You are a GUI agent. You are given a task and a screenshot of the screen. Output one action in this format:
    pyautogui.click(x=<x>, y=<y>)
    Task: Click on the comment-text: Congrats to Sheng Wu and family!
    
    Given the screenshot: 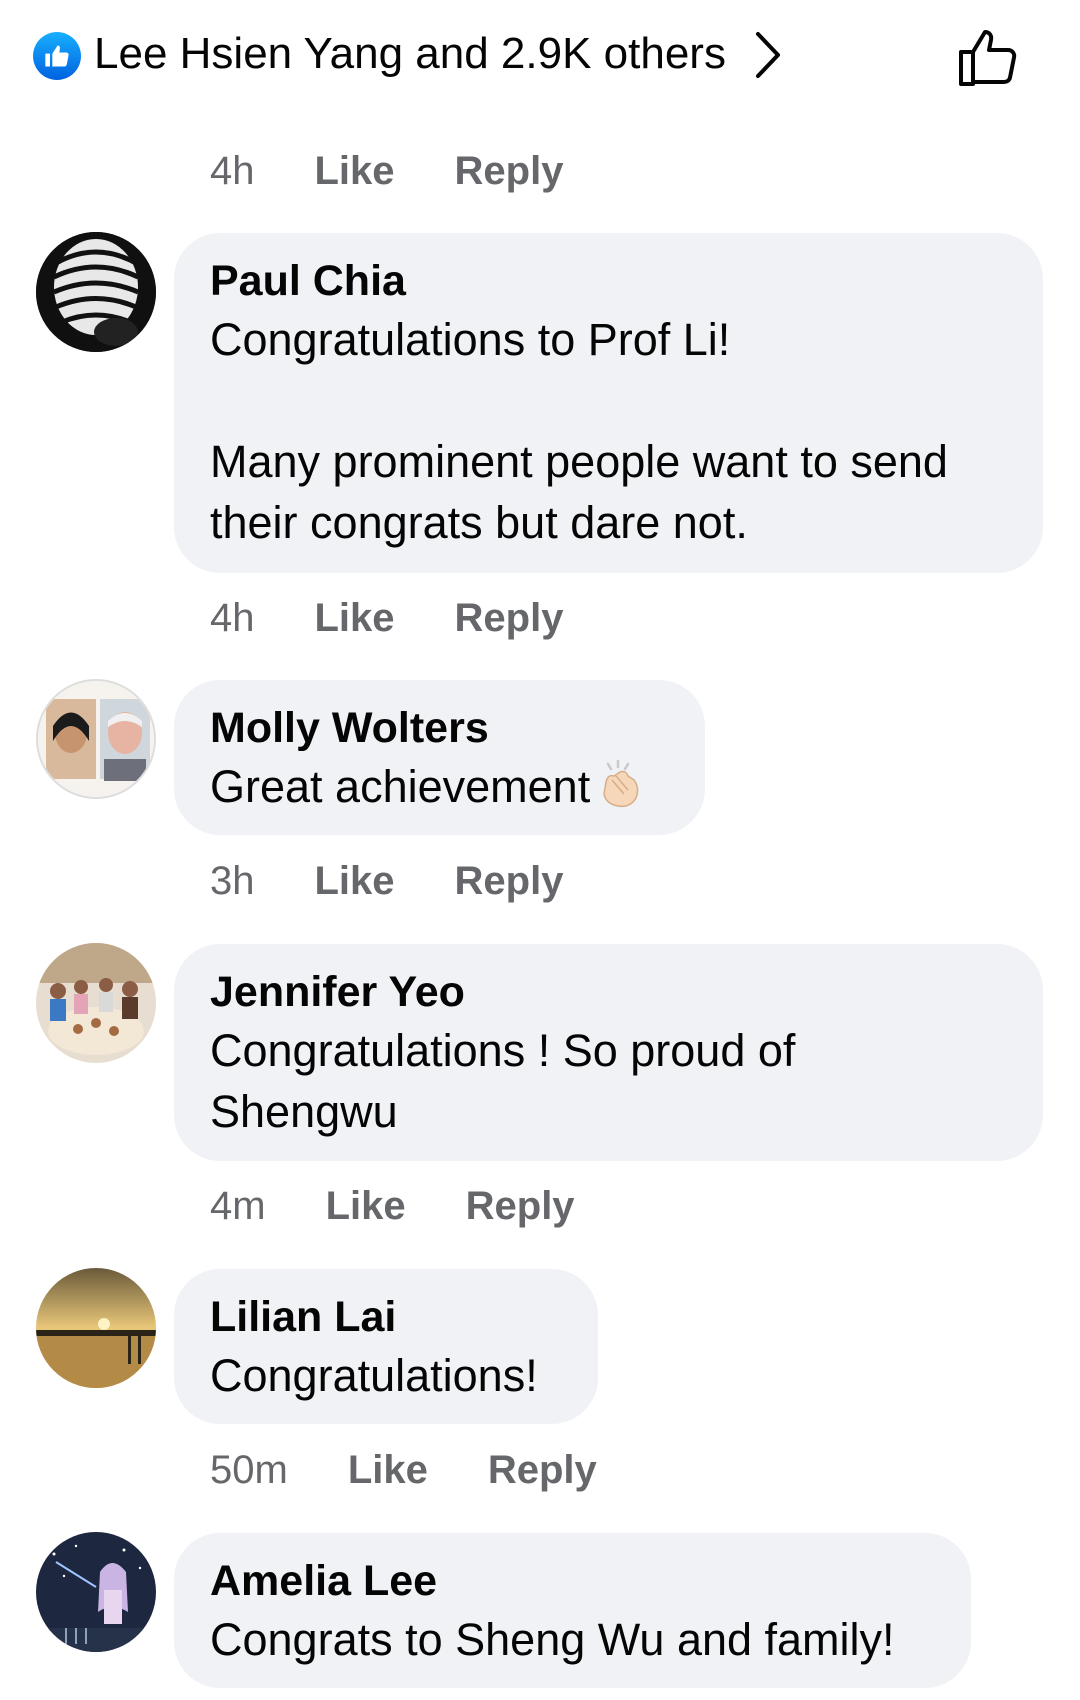 What is the action you would take?
    pyautogui.click(x=552, y=1639)
    